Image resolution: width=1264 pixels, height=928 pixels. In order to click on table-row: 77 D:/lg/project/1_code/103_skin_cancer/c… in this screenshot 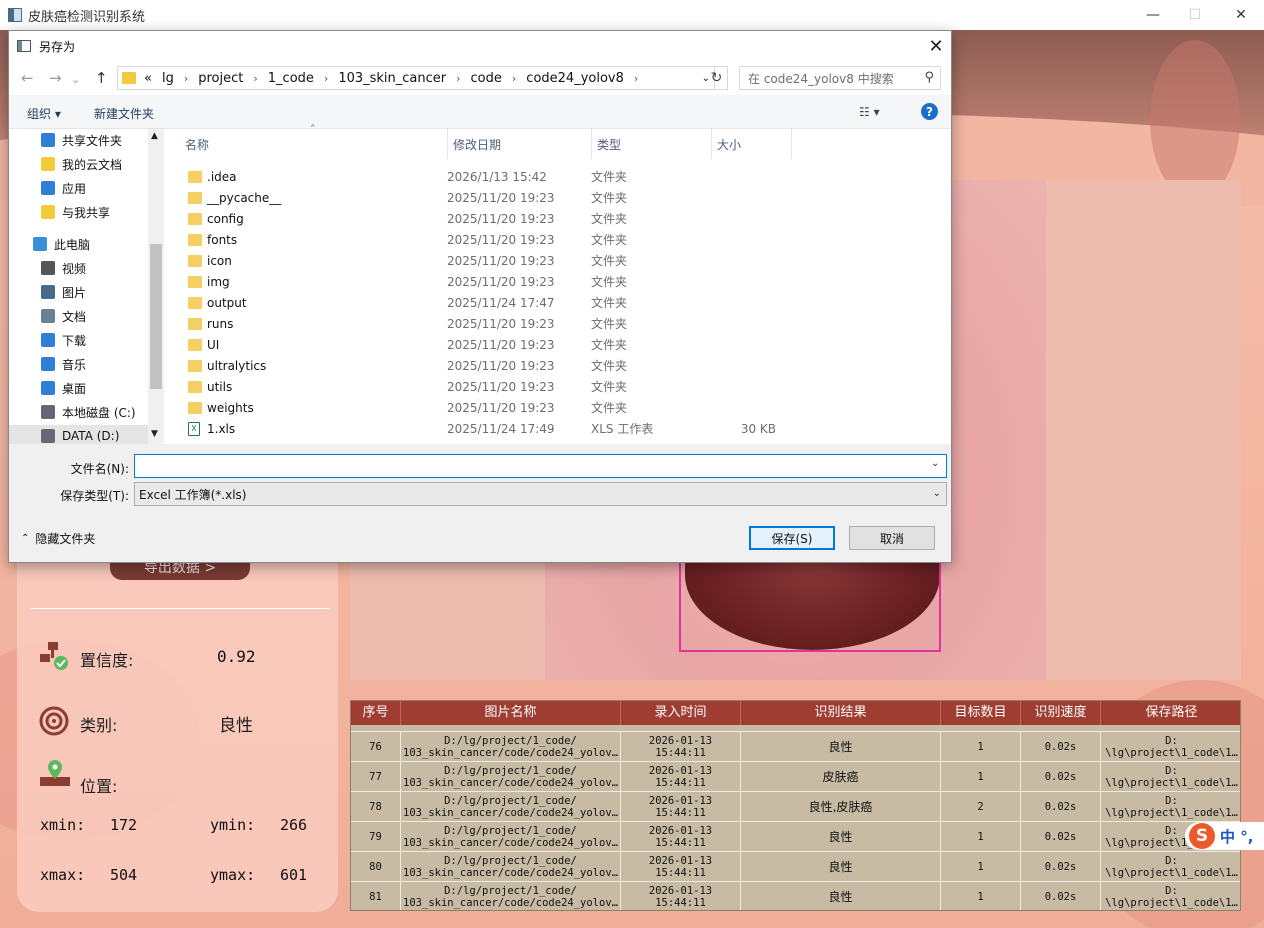, I will do `click(795, 776)`.